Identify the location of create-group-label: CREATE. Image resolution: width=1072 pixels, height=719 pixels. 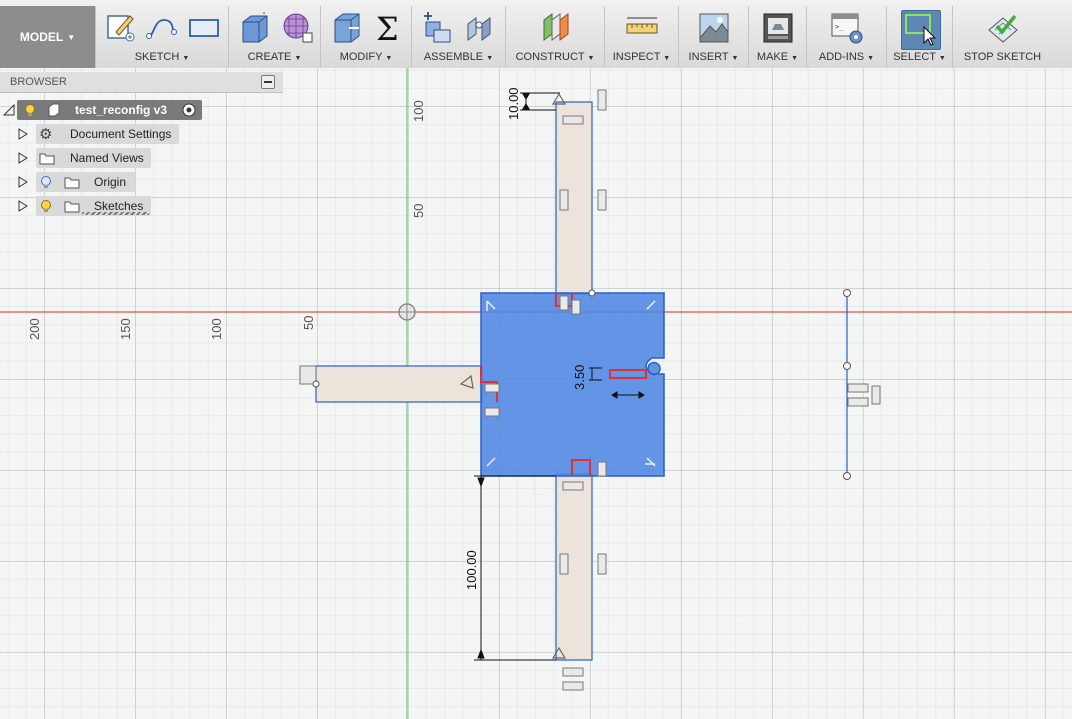
(269, 57).